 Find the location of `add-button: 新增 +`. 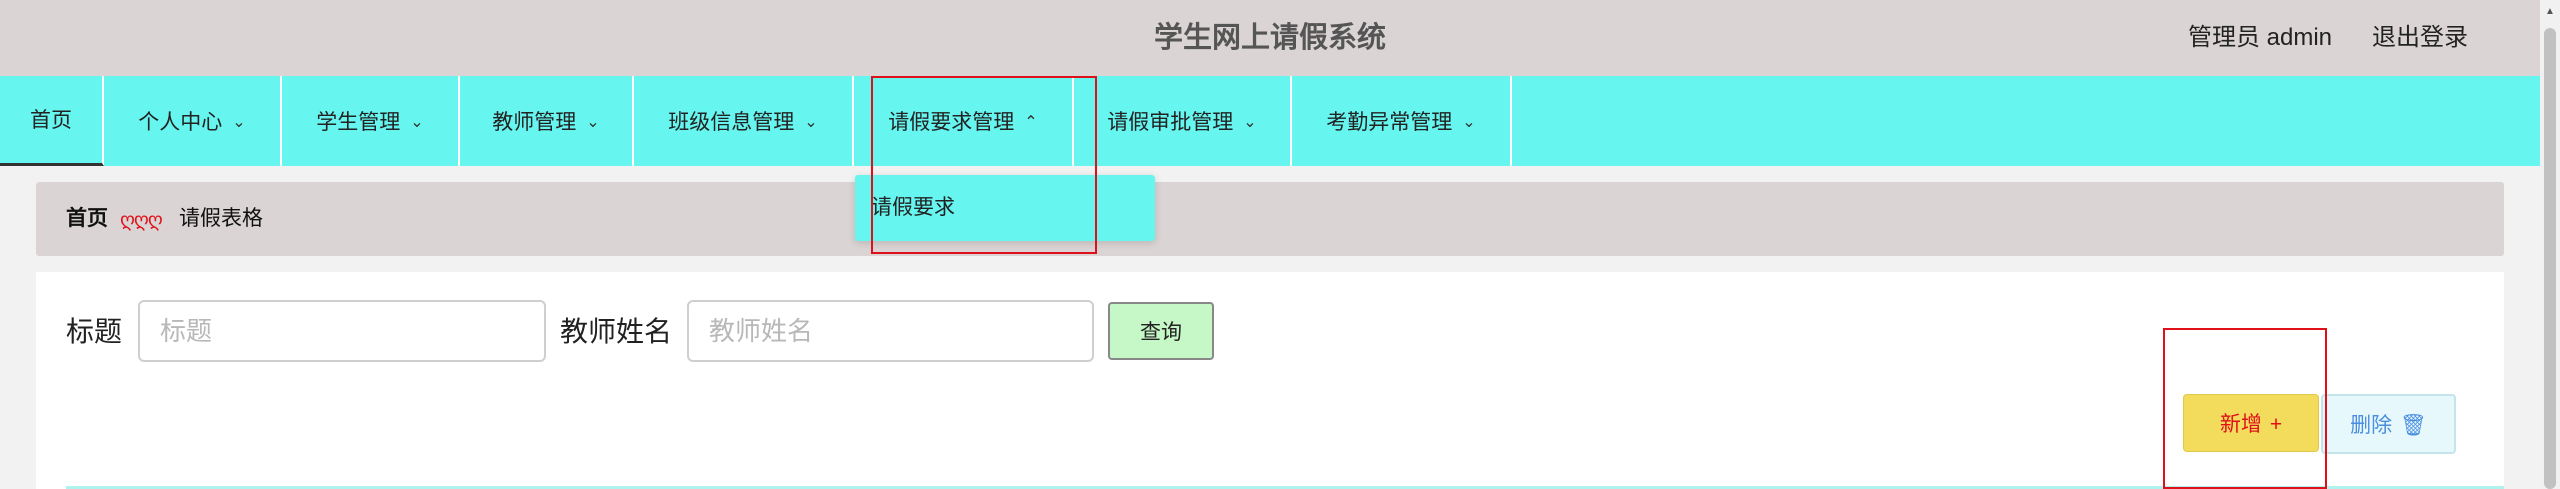

add-button: 新增 + is located at coordinates (2251, 423).